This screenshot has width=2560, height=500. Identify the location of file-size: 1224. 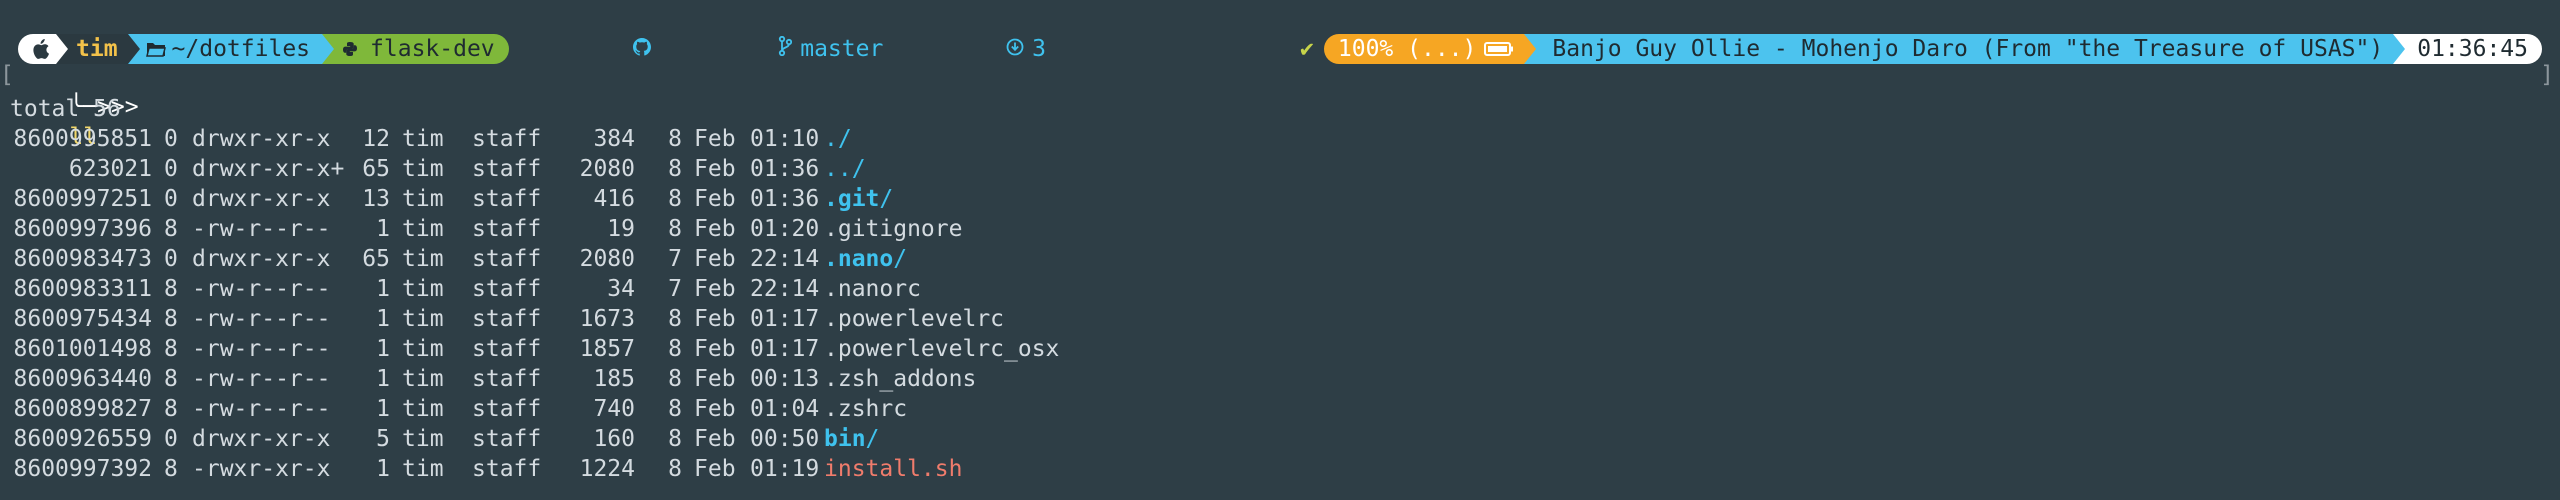
(607, 469).